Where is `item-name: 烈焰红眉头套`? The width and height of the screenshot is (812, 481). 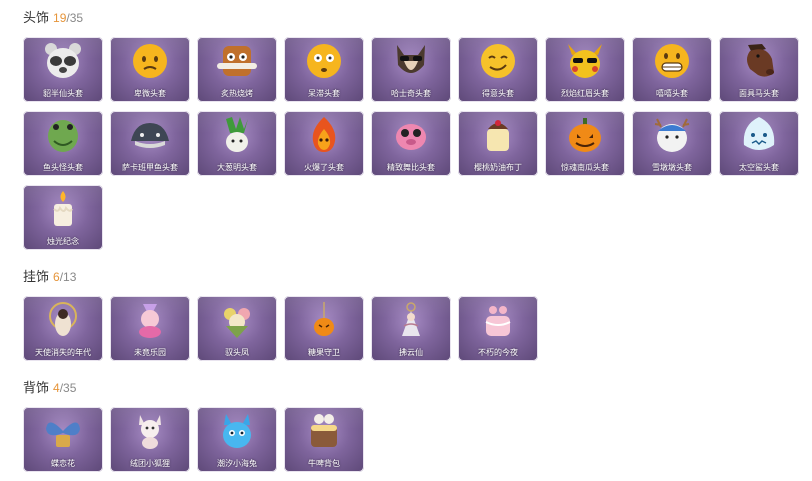
item-name: 烈焰红眉头套 is located at coordinates (585, 93).